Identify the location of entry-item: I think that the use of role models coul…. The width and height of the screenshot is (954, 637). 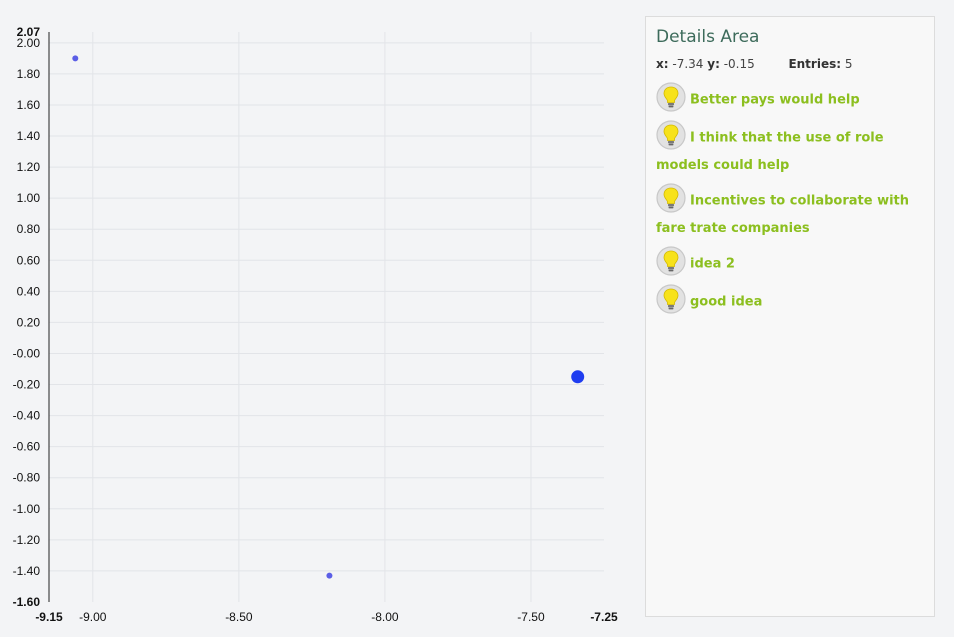
(790, 149).